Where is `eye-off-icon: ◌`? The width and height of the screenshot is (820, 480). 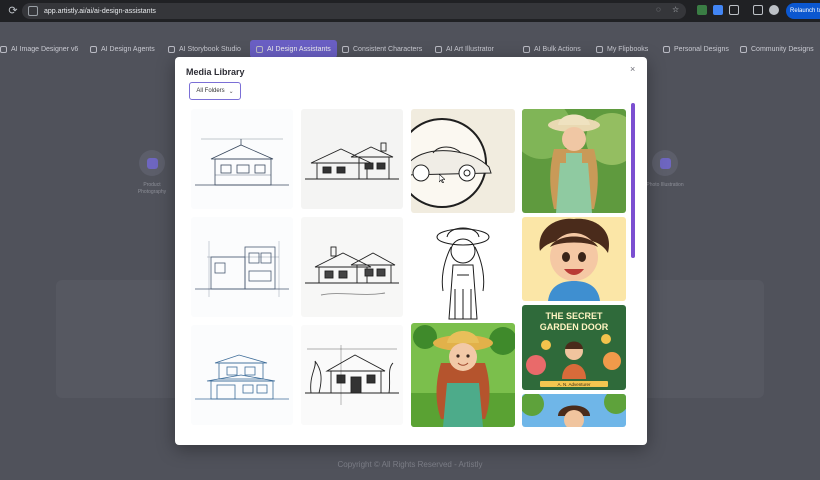
eye-off-icon: ◌ is located at coordinates (660, 10).